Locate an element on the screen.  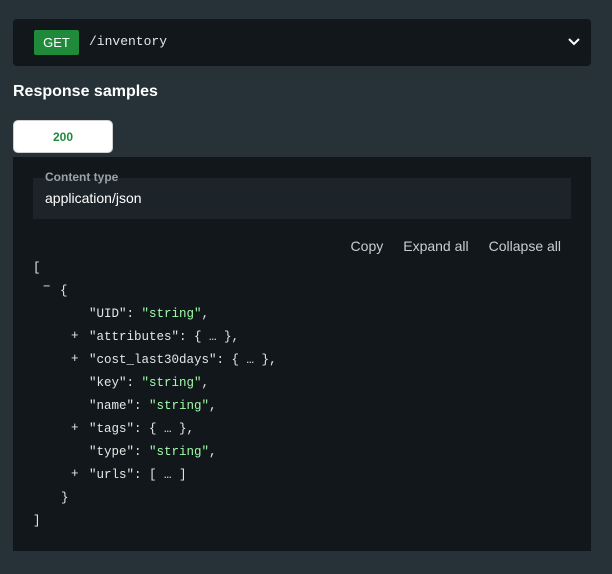
open-brace: { is located at coordinates (64, 291).